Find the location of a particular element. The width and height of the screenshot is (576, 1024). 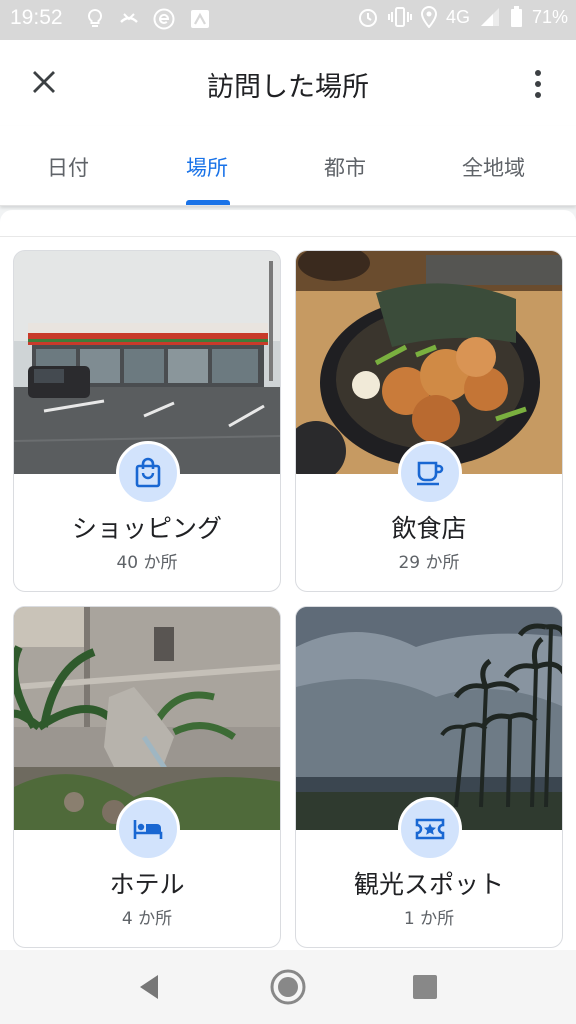

coffee-cup-icon is located at coordinates (430, 473).